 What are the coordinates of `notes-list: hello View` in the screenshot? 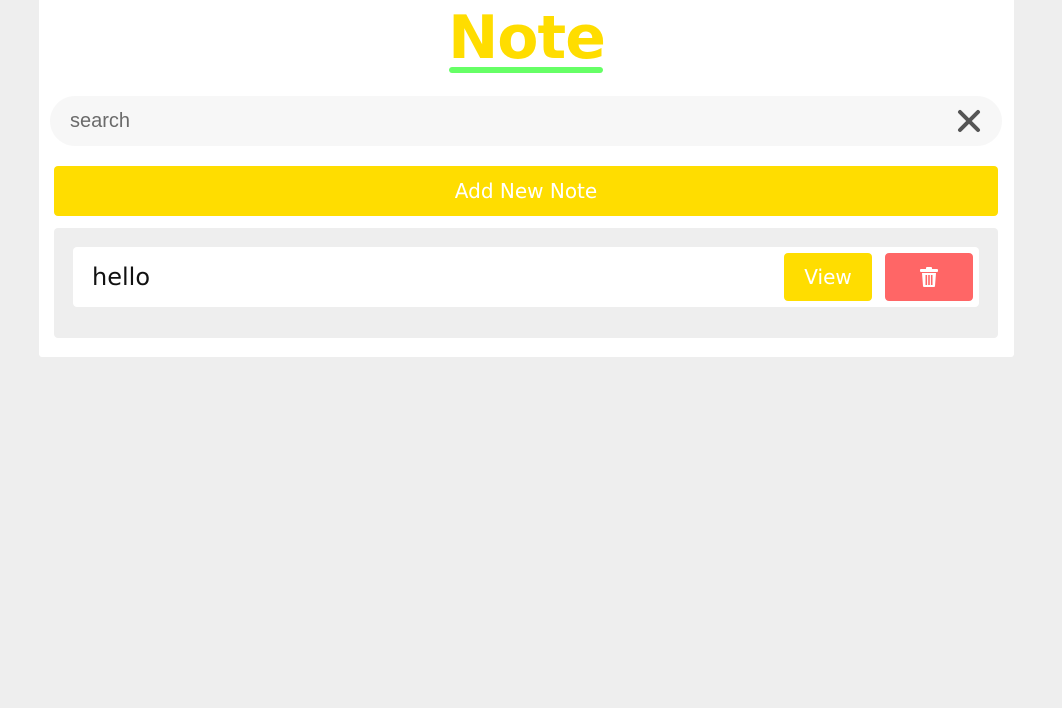 It's located at (526, 283).